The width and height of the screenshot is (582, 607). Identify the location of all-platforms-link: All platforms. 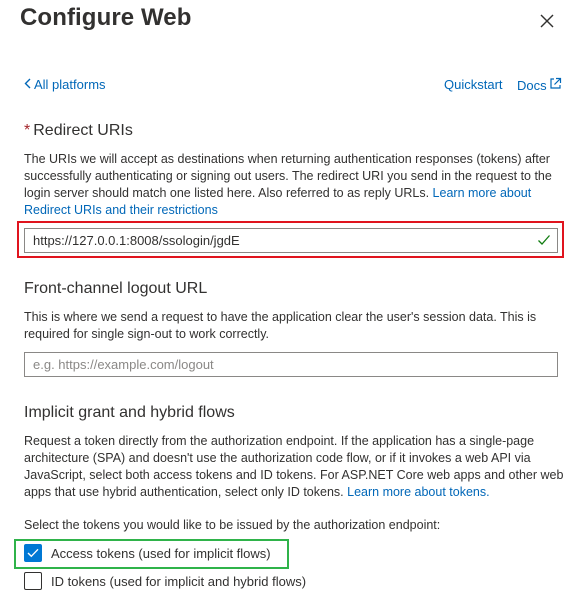
(65, 84).